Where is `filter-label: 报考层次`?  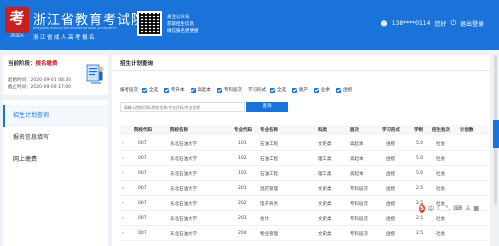
filter-label: 报考层次 is located at coordinates (129, 90).